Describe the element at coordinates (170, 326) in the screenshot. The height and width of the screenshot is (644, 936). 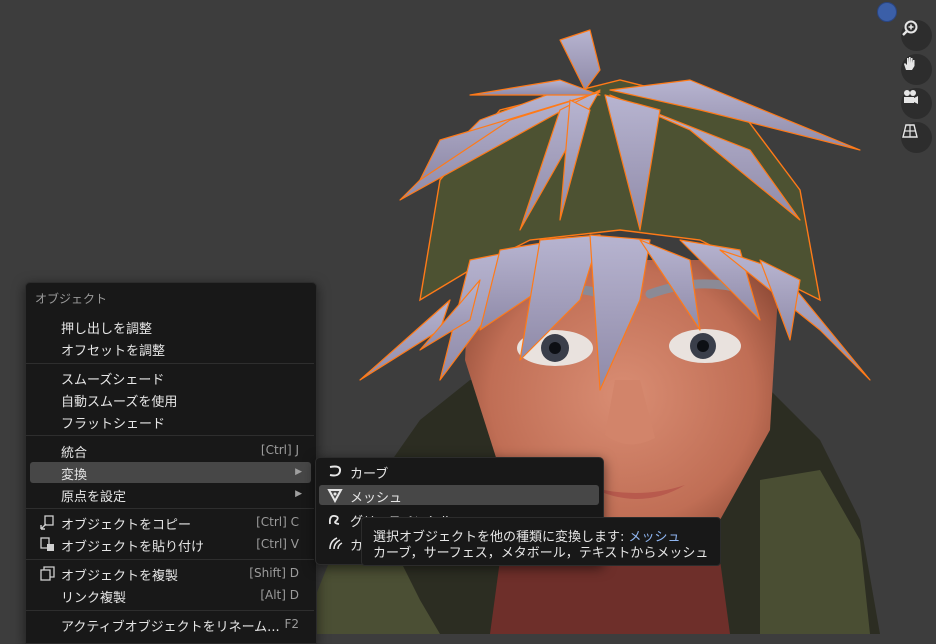
I see `menu-item-adjust-extrude: 押し出しを調整` at that location.